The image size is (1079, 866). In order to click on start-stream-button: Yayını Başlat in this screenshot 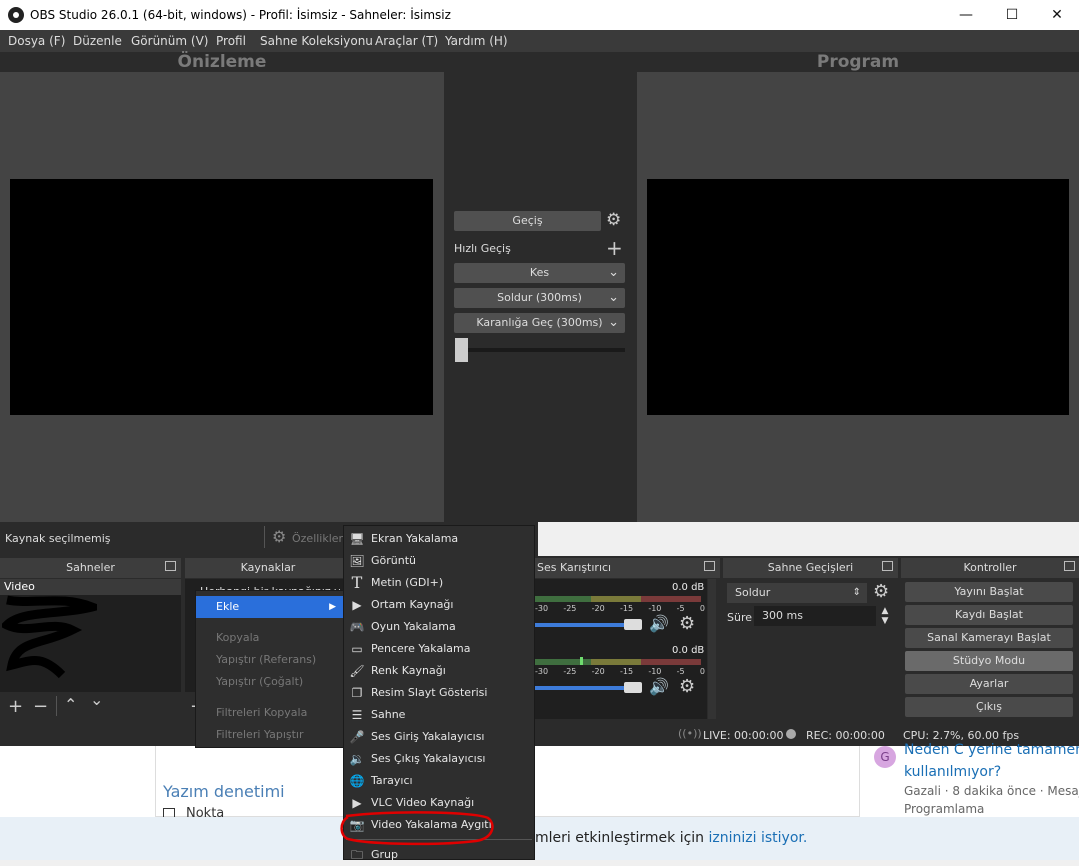, I will do `click(989, 592)`.